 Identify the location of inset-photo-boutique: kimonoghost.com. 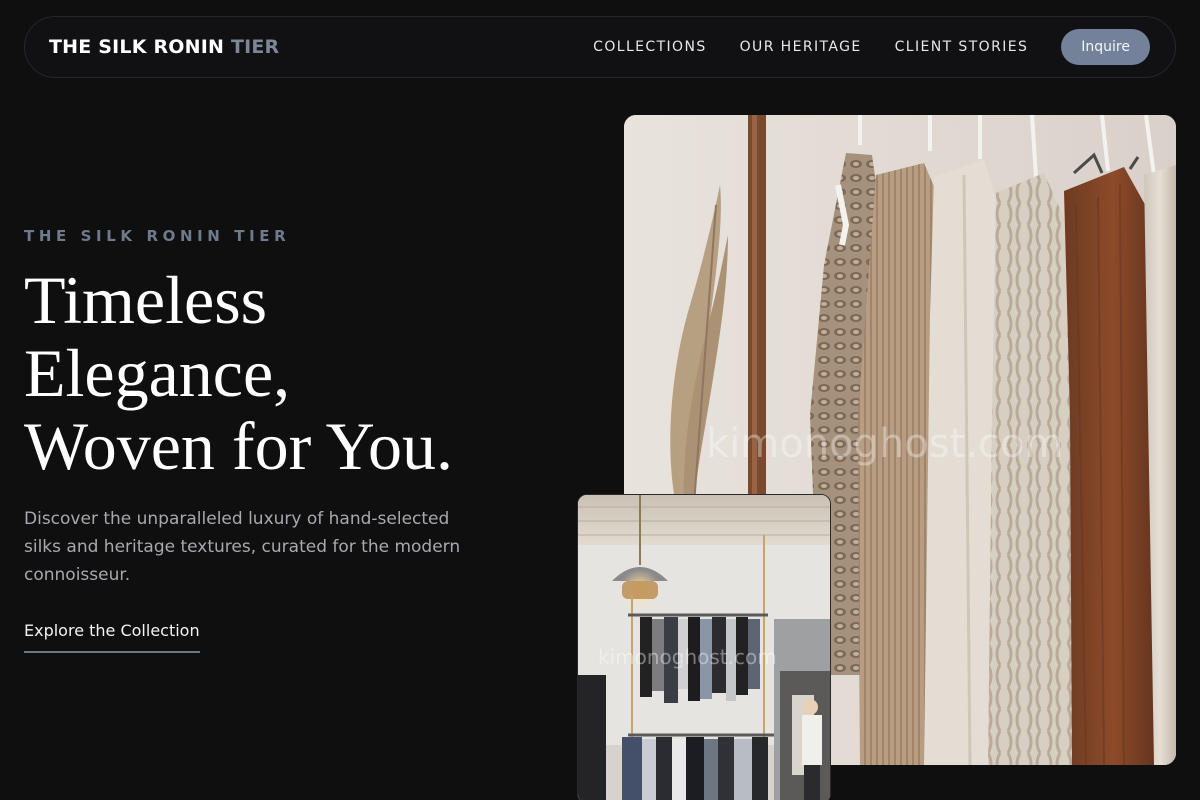
(704, 647).